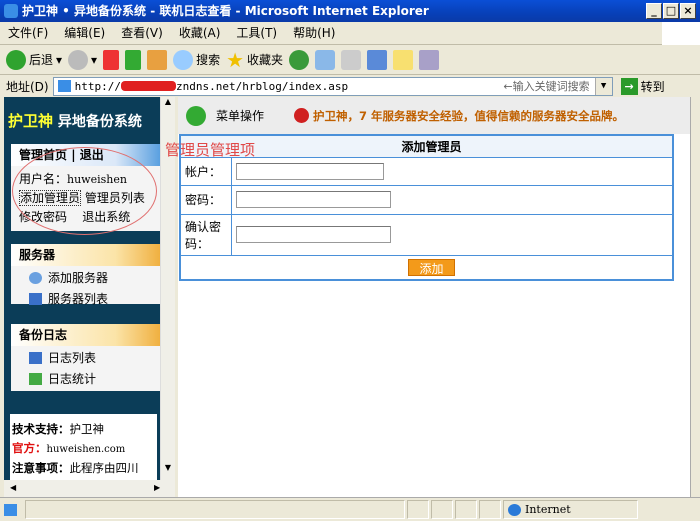 This screenshot has height=521, width=700. Describe the element at coordinates (205, 171) in the screenshot. I see `account-label: 帐户：` at that location.